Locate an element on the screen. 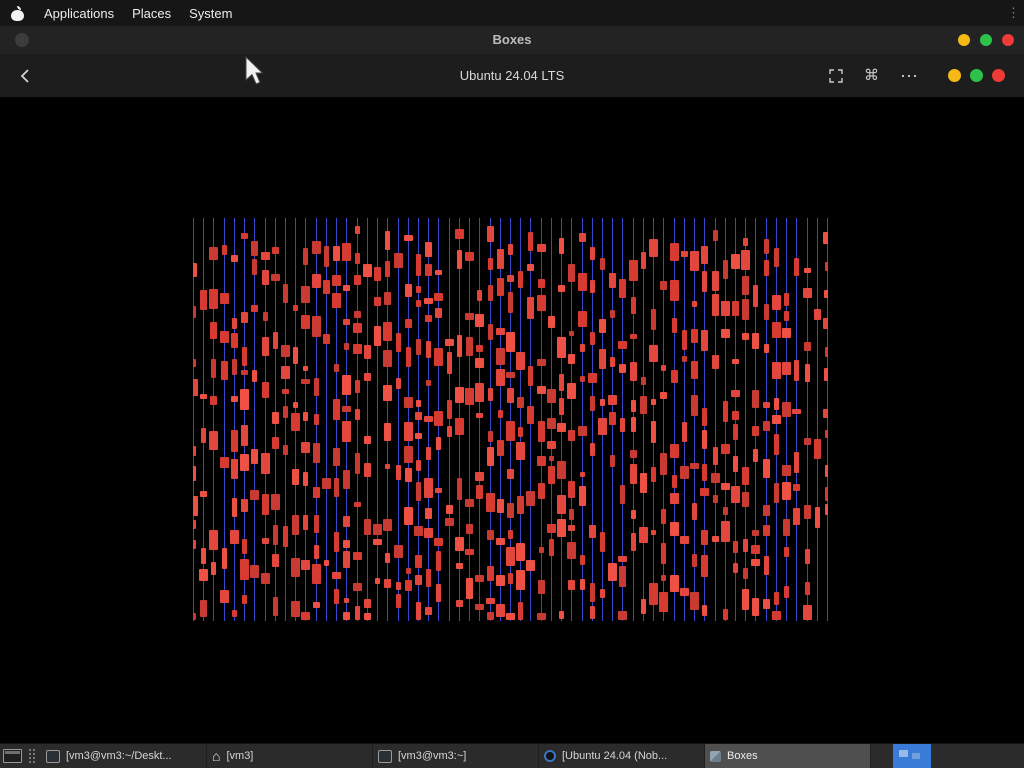 The image size is (1024, 768). taskbar-empty is located at coordinates (977, 756).